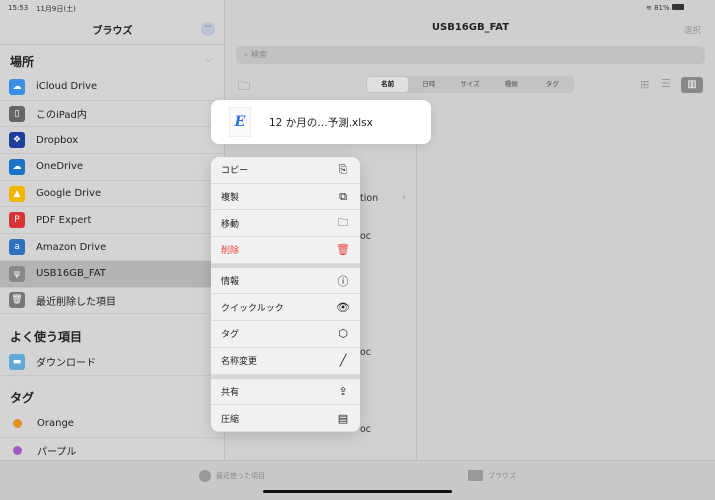 This screenshot has width=715, height=500. Describe the element at coordinates (235, 171) in the screenshot. I see `menu-item-label: コピー` at that location.